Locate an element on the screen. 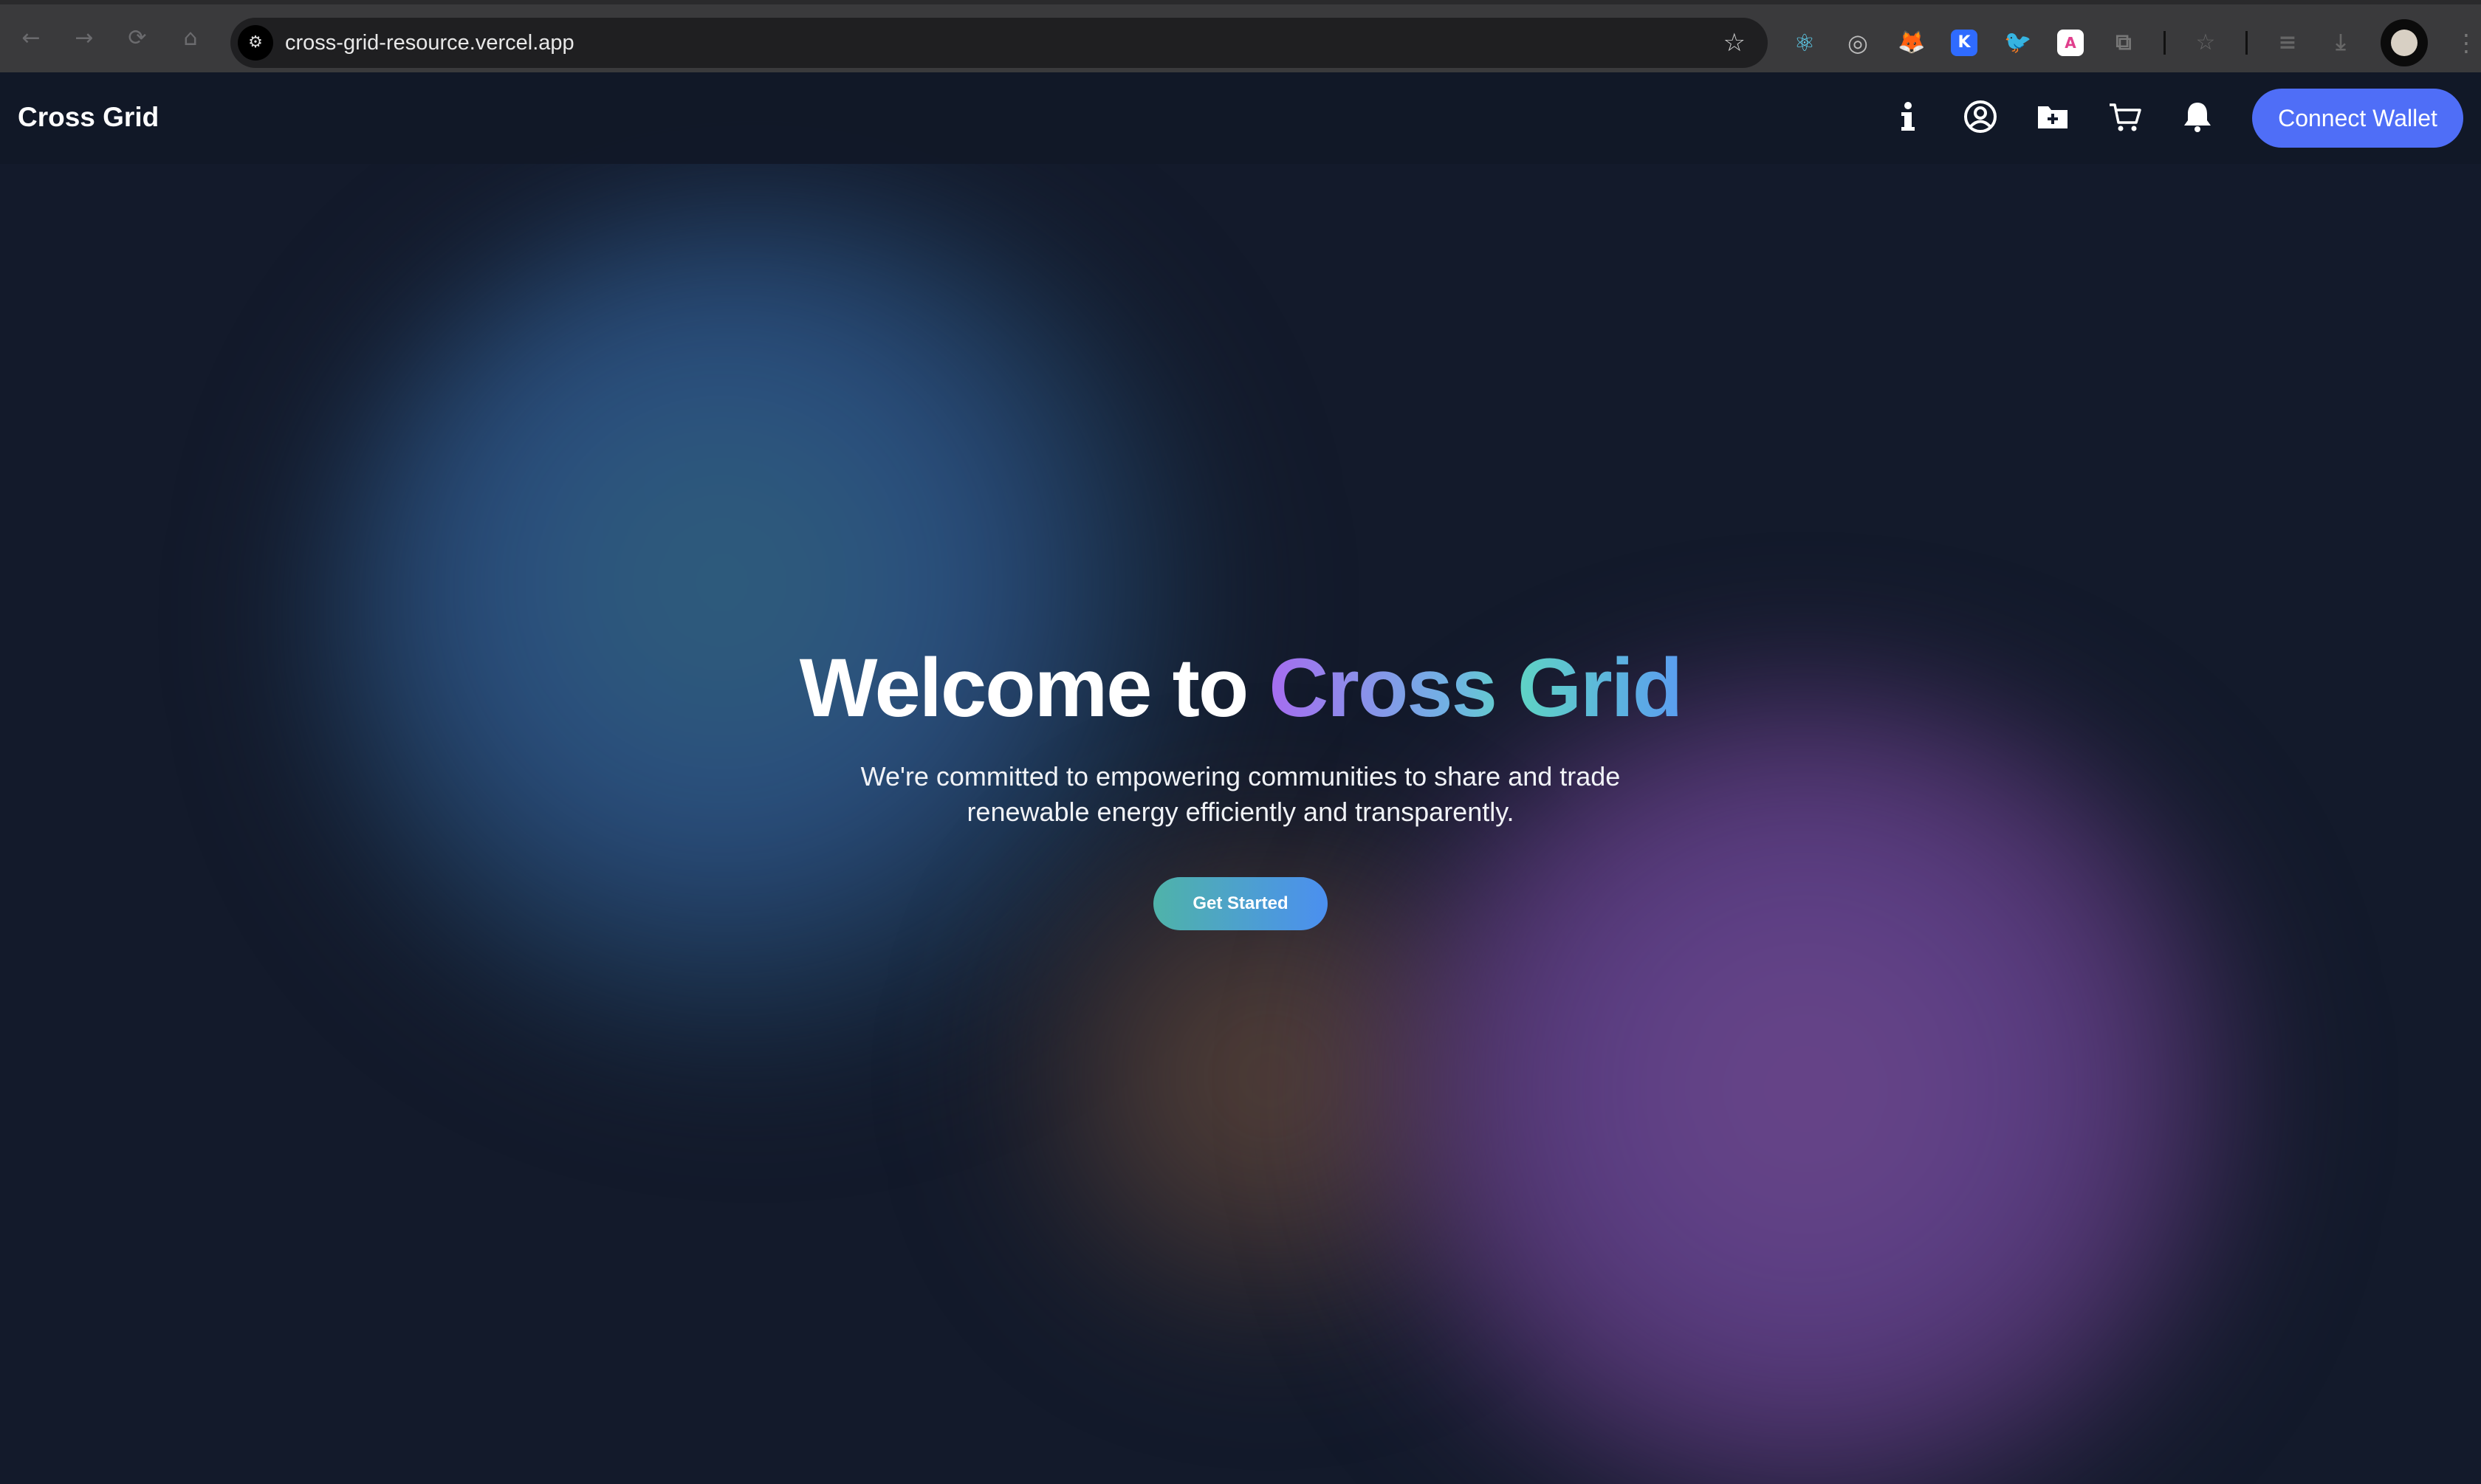 The image size is (2481, 1484). connect-wallet-button: Connect Wallet is located at coordinates (2357, 118).